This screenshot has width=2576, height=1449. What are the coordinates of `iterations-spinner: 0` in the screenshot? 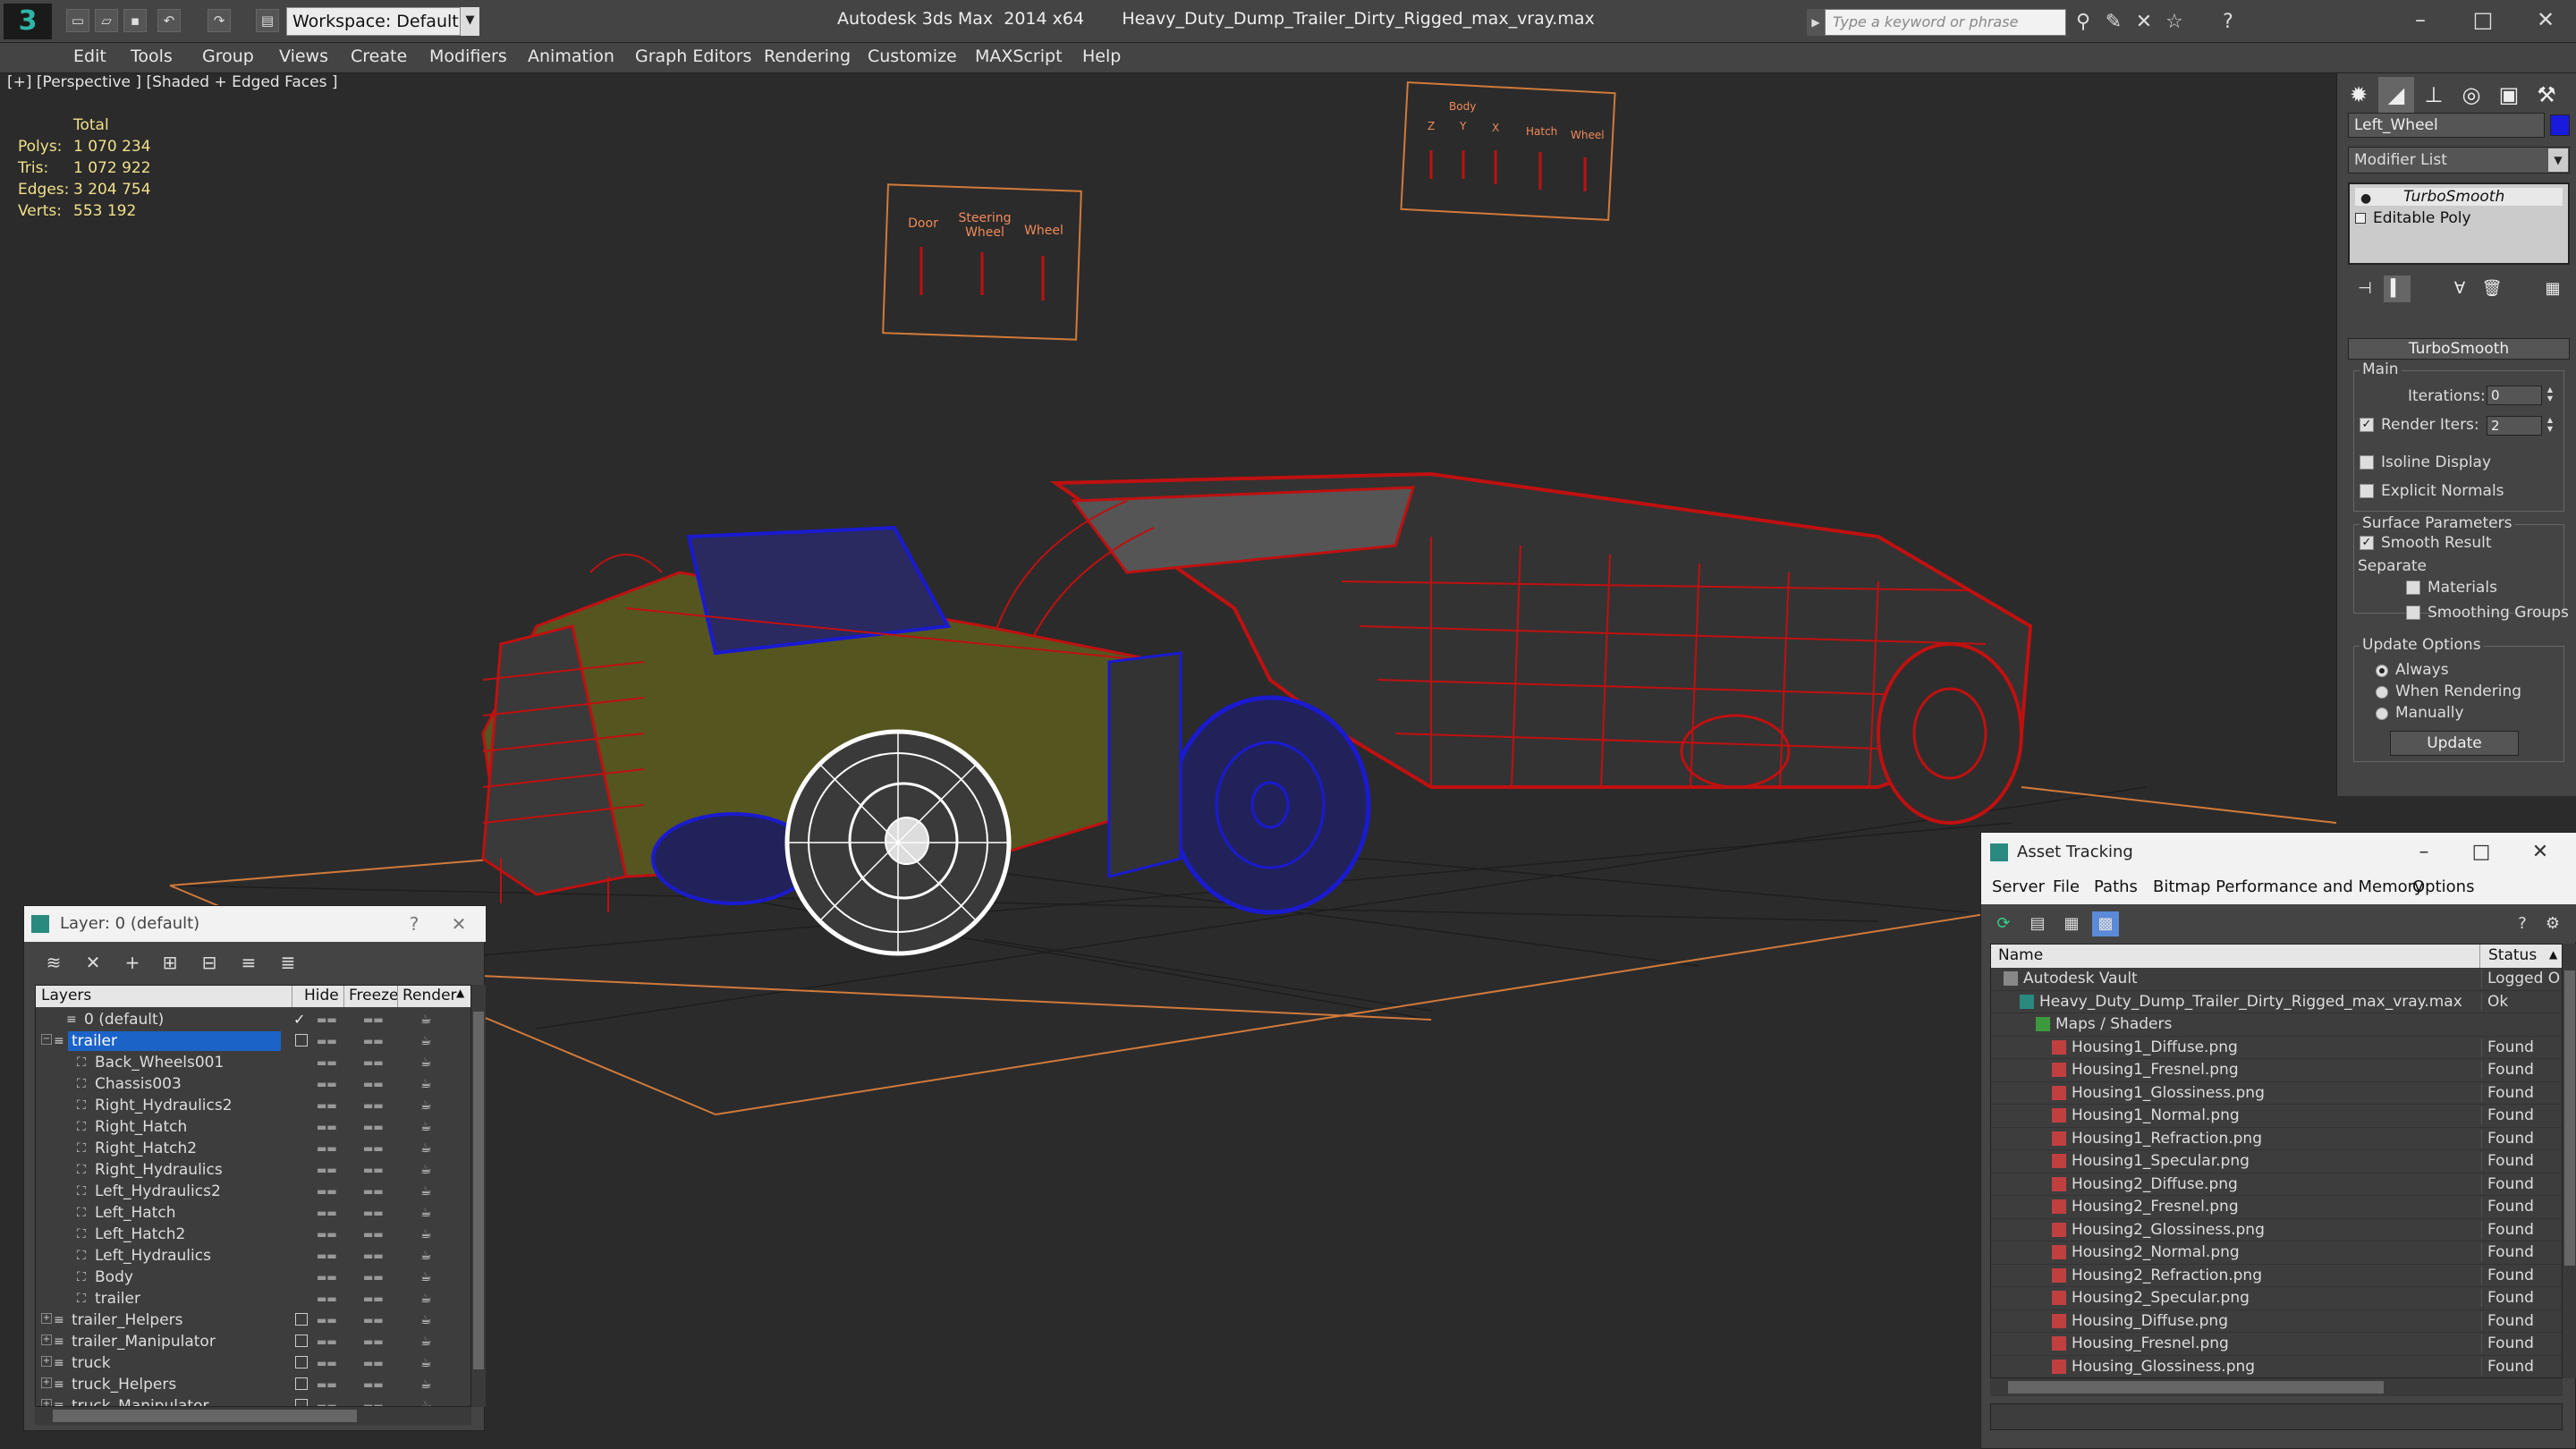 It's located at (2514, 395).